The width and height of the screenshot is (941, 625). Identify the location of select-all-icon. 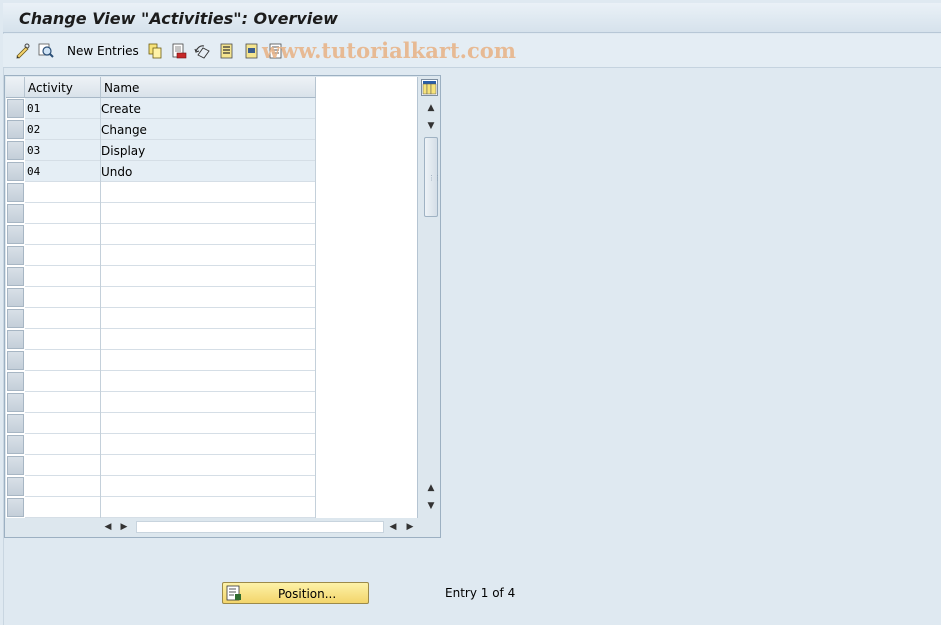
(227, 51).